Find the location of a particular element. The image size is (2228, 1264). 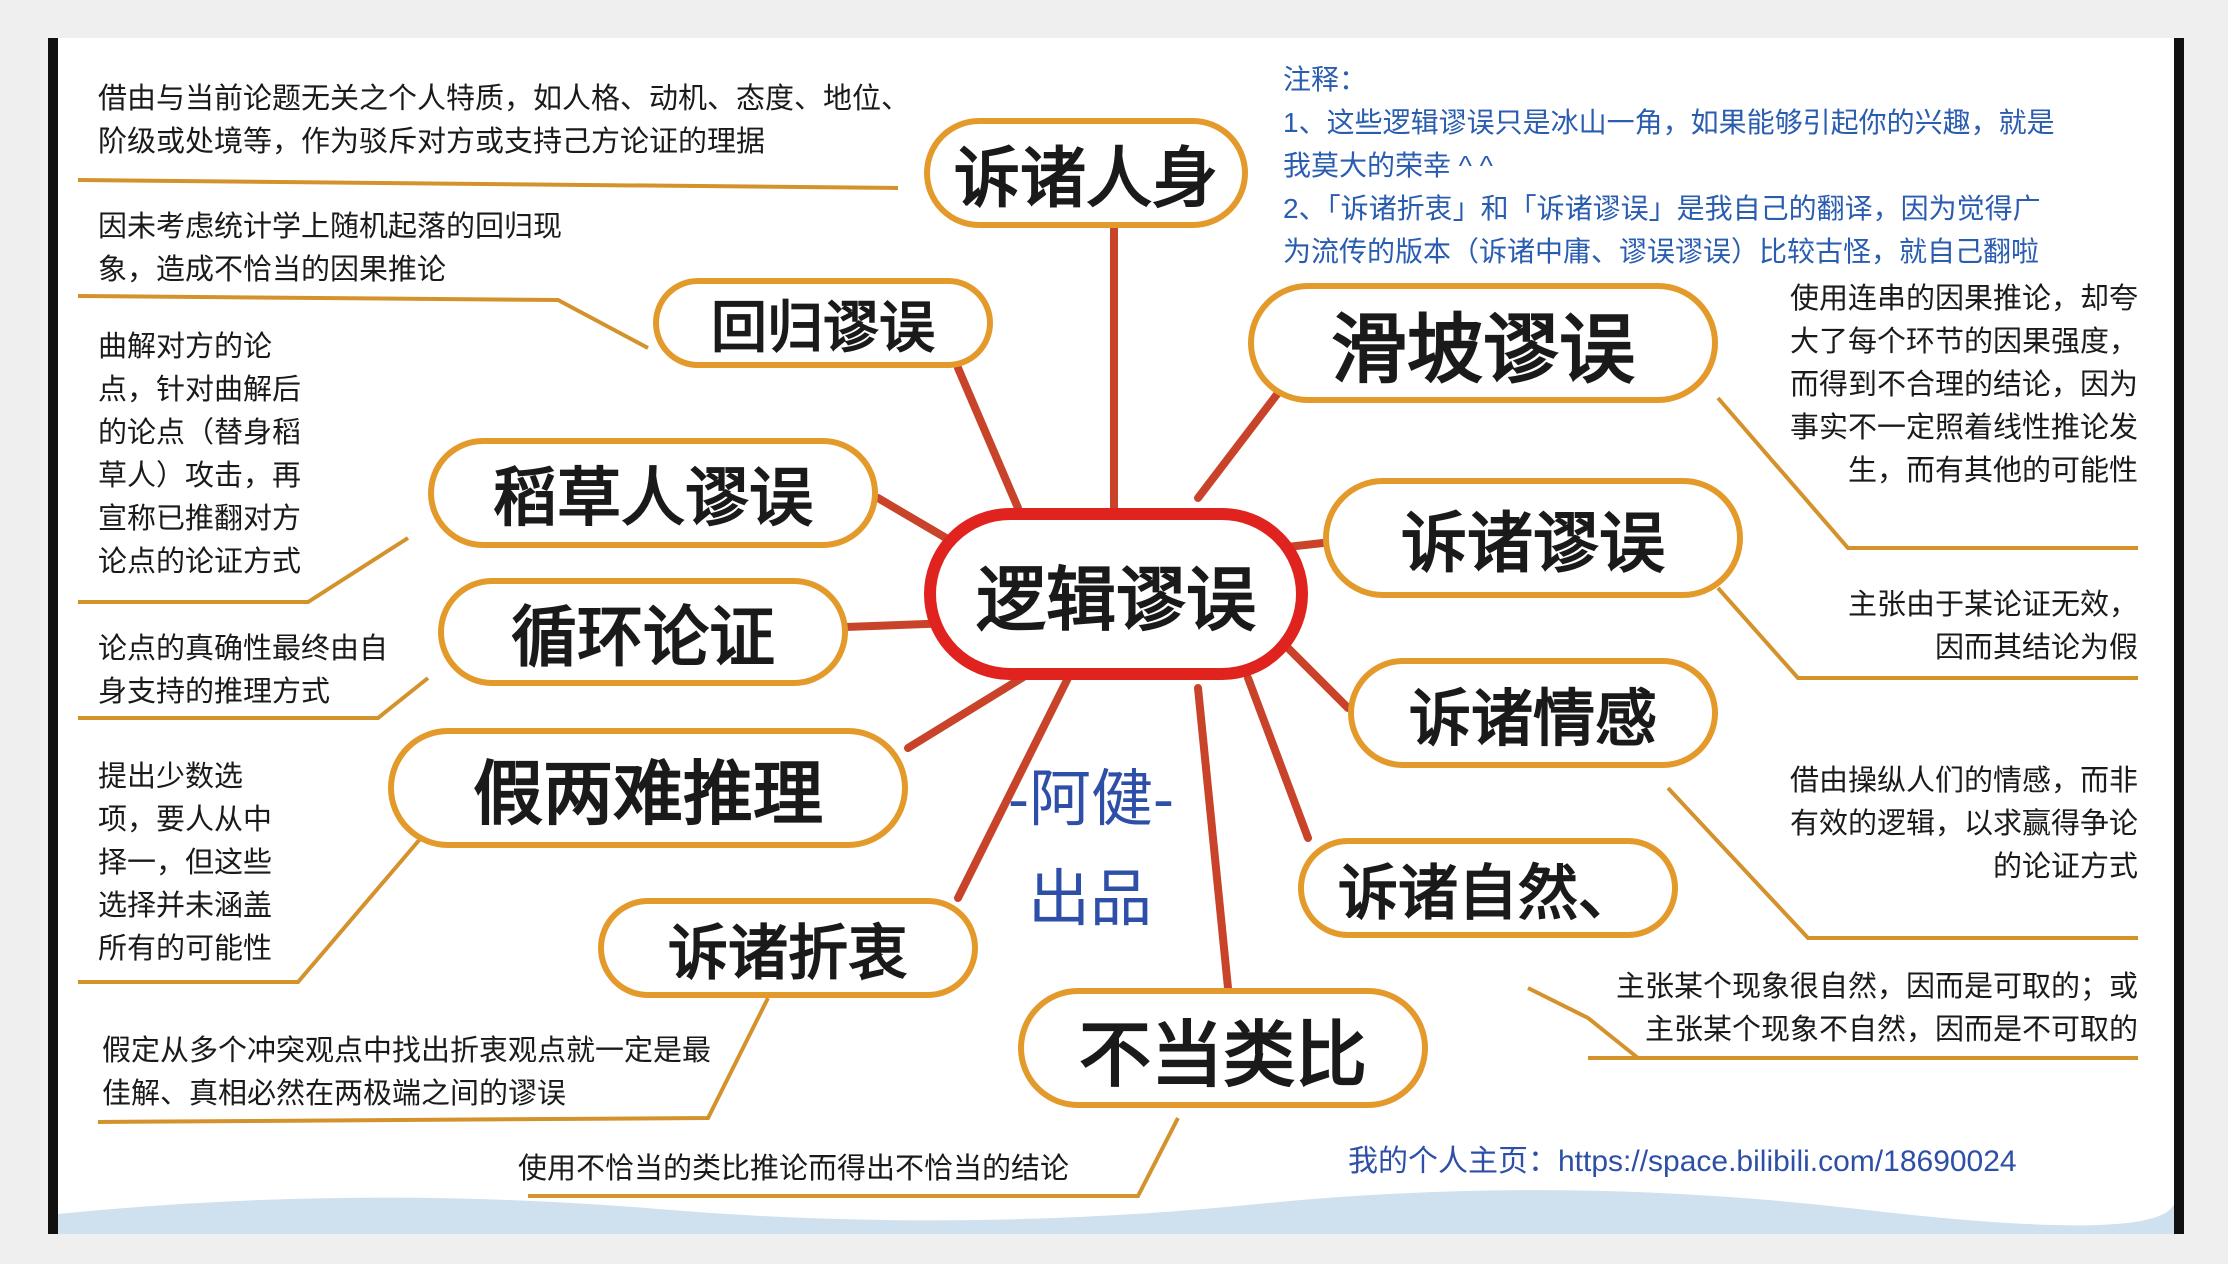

underline-ad-hominem is located at coordinates (488, 184).